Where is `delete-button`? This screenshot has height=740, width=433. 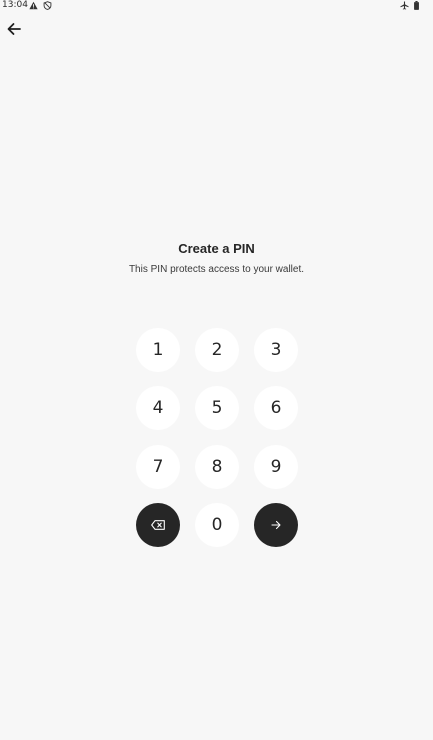
delete-button is located at coordinates (158, 525).